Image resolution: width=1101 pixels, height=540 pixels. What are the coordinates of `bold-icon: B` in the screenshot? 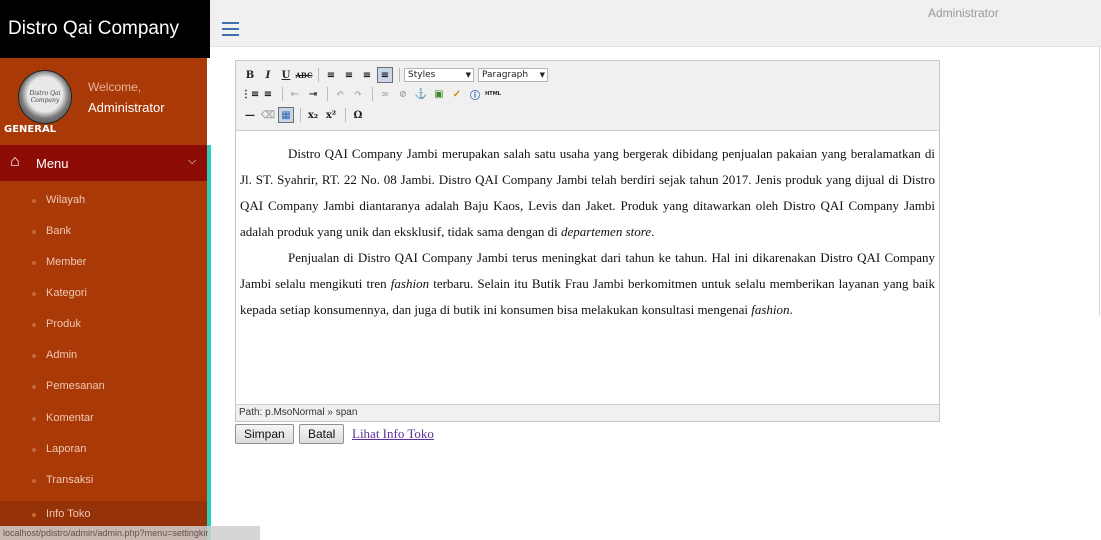 It's located at (250, 75).